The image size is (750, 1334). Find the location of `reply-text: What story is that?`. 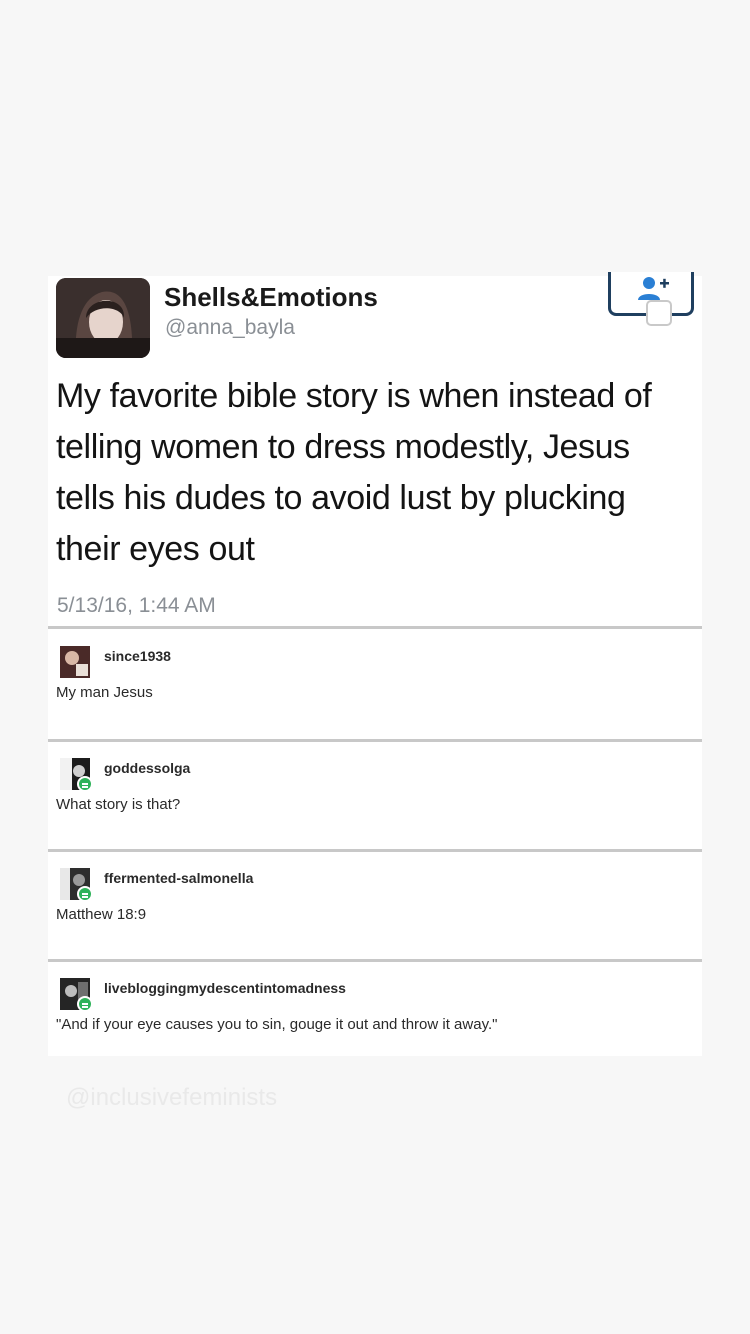

reply-text: What story is that? is located at coordinates (118, 804).